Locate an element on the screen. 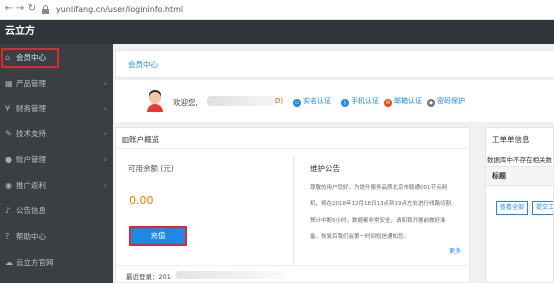 Image resolution: width=554 pixels, height=283 pixels. help-icon: ? is located at coordinates (7, 236).